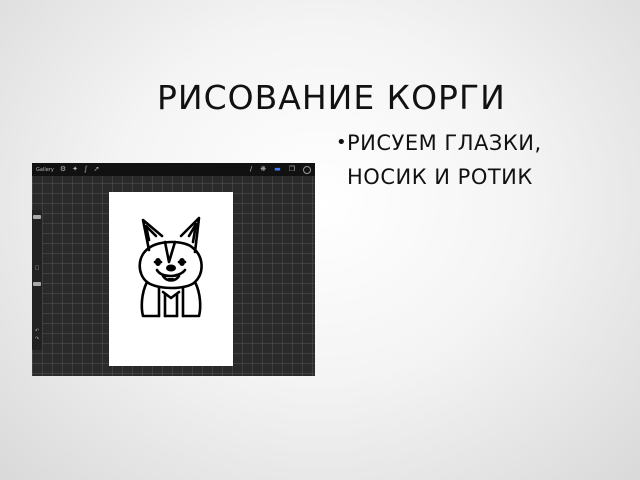  Describe the element at coordinates (97, 169) in the screenshot. I see `transform-arrow-icon: ➚` at that location.